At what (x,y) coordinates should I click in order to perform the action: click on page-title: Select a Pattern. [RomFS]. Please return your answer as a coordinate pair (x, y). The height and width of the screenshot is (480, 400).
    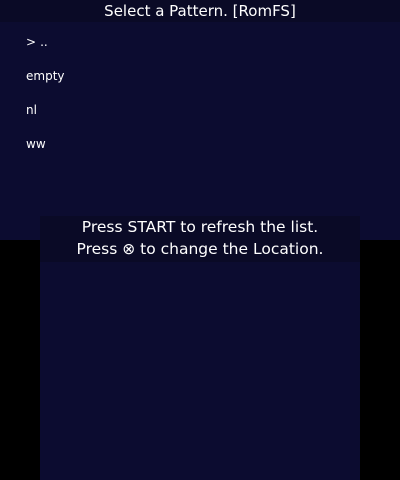
    Looking at the image, I should click on (200, 11).